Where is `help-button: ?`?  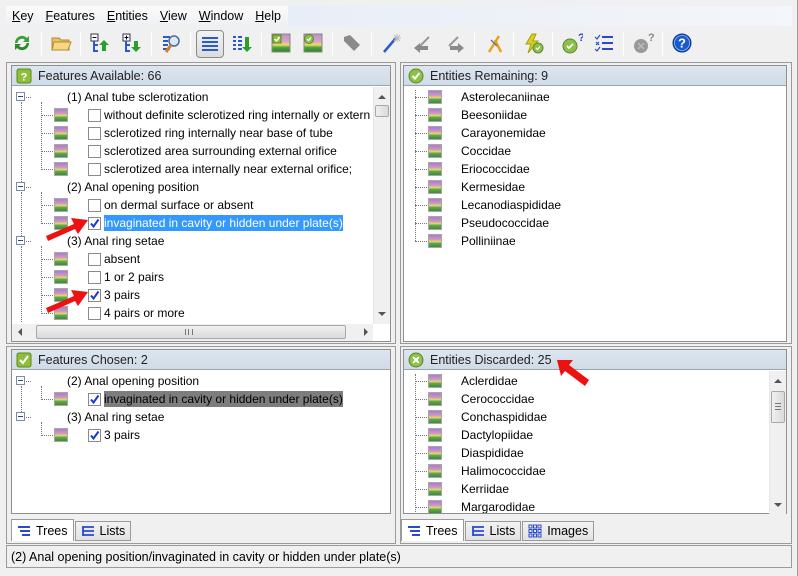
help-button: ? is located at coordinates (682, 44).